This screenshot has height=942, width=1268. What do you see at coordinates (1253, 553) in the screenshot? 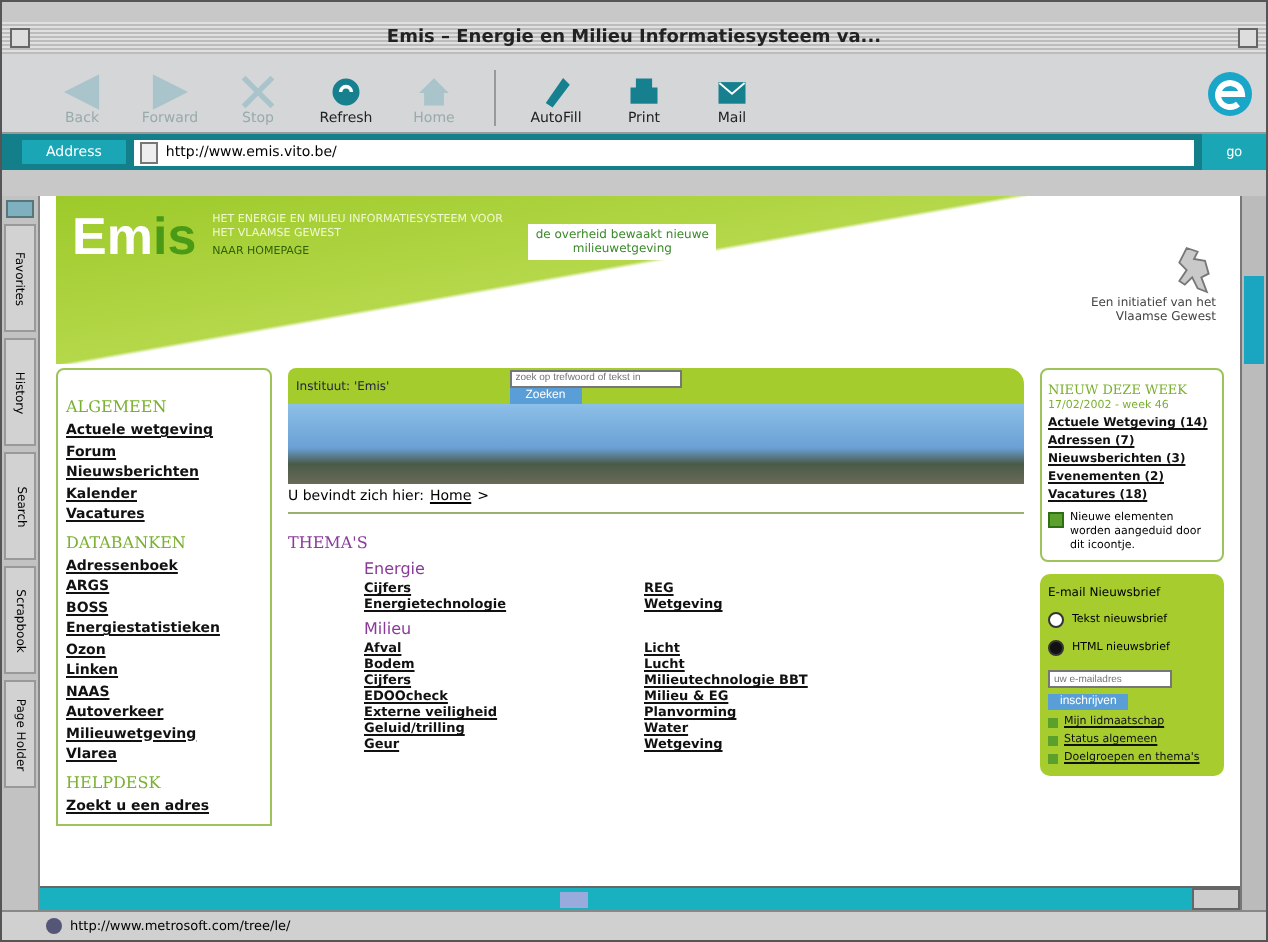
I see `vertical-scrollbar` at bounding box center [1253, 553].